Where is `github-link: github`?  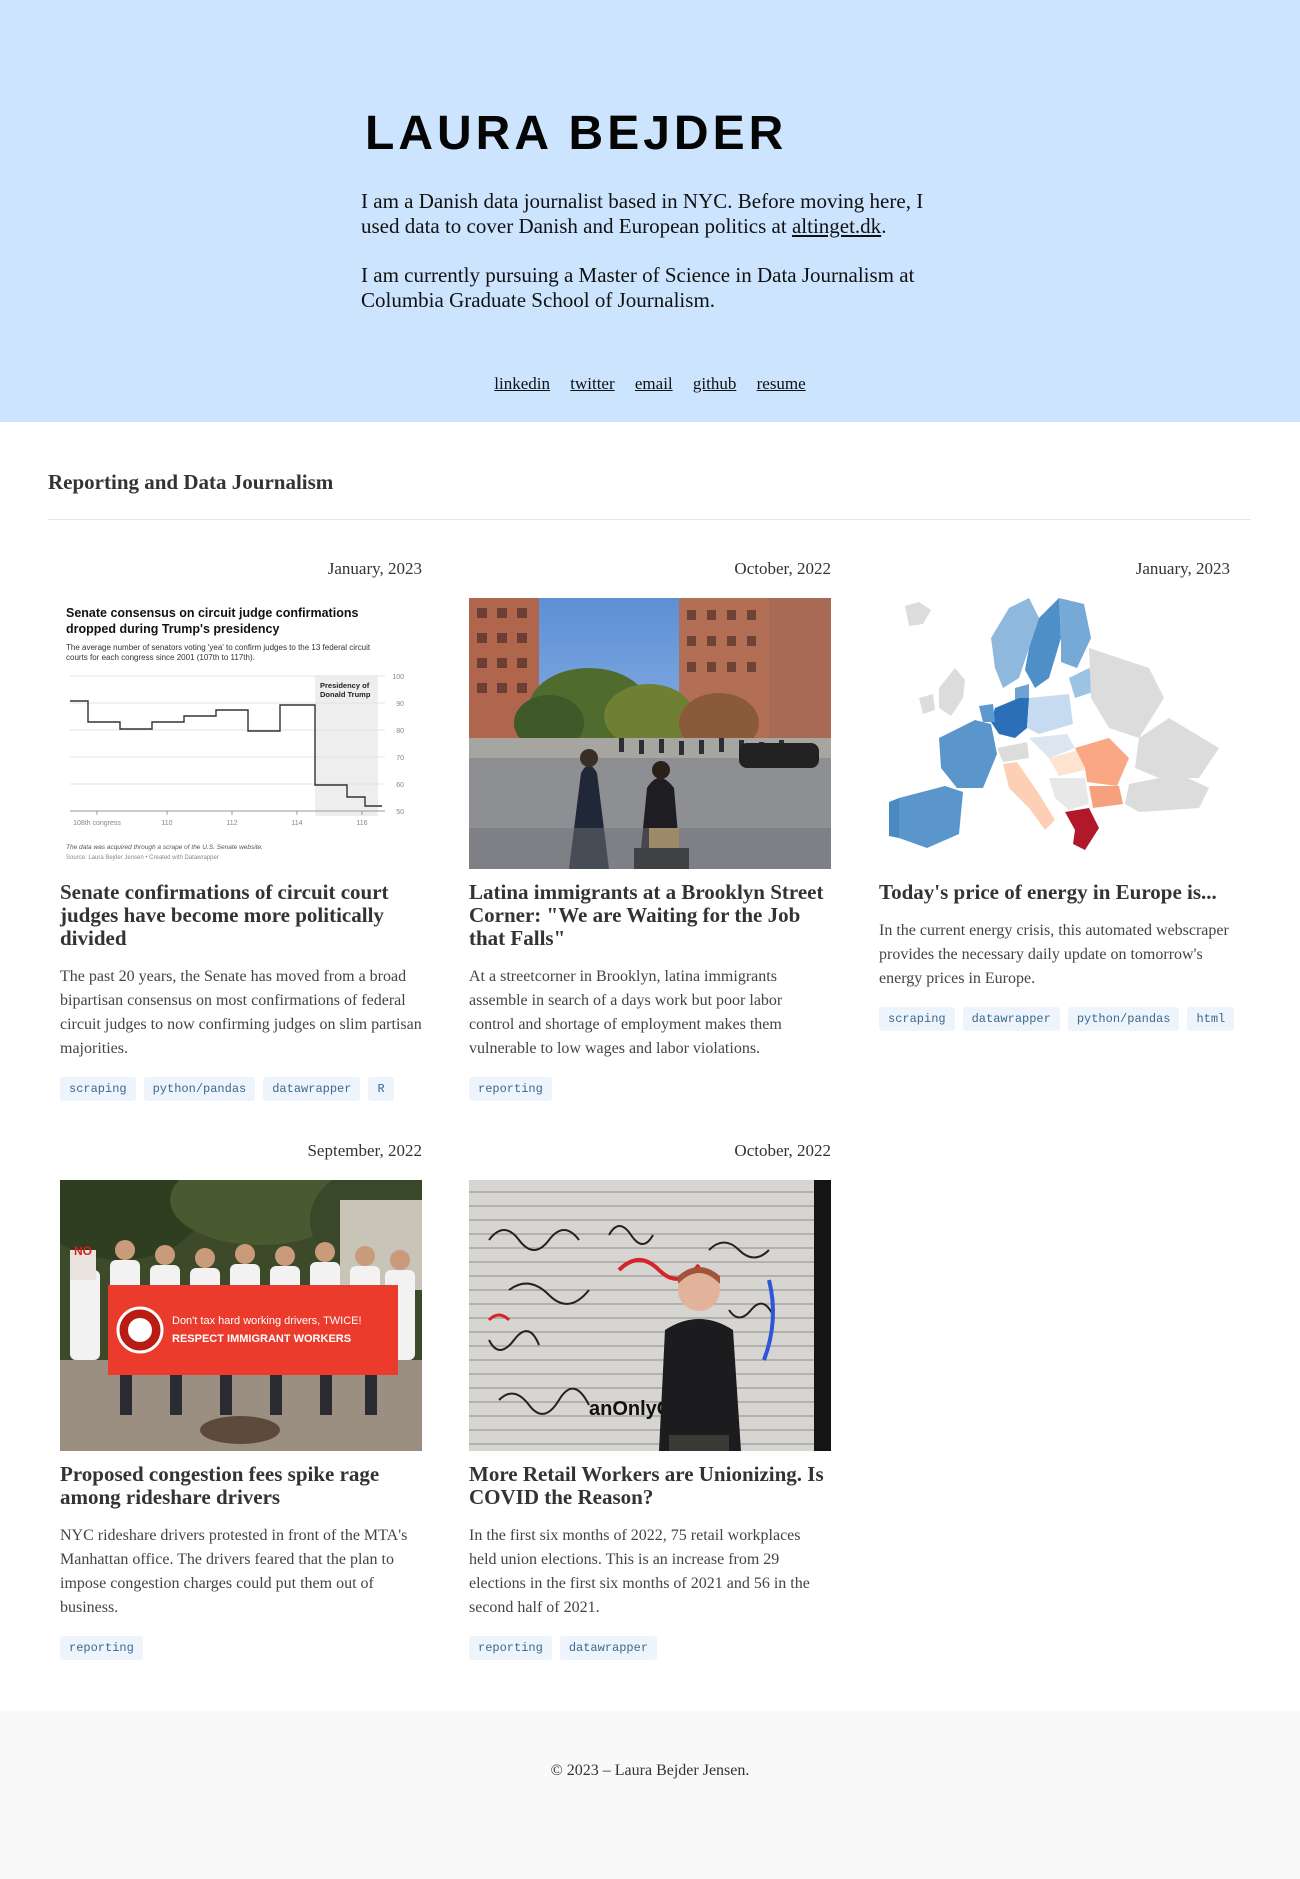
github-link: github is located at coordinates (714, 383).